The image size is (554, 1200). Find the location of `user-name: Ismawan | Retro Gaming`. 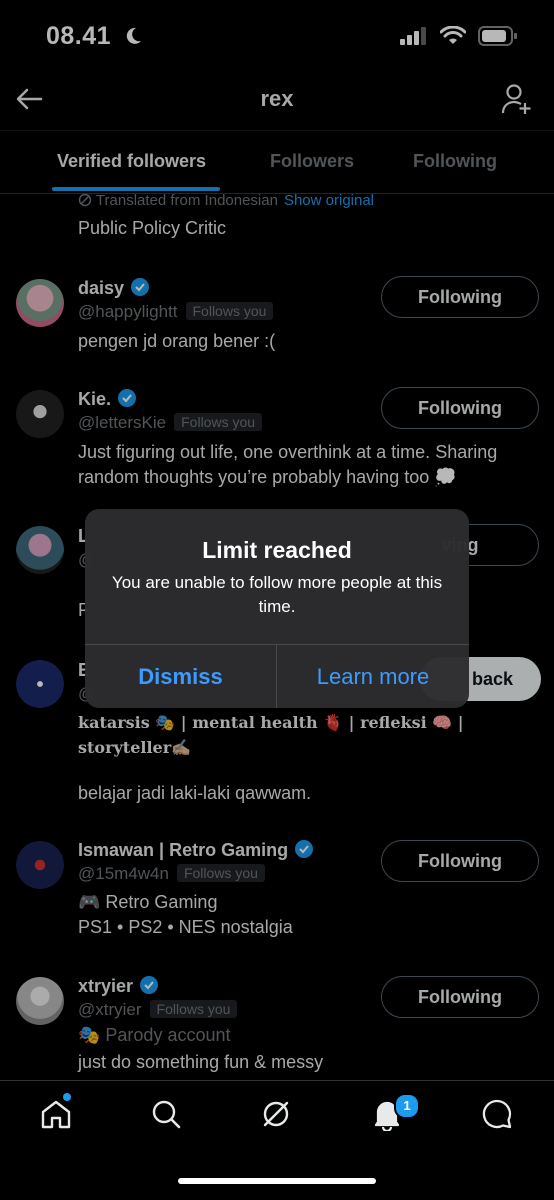

user-name: Ismawan | Retro Gaming is located at coordinates (196, 850).